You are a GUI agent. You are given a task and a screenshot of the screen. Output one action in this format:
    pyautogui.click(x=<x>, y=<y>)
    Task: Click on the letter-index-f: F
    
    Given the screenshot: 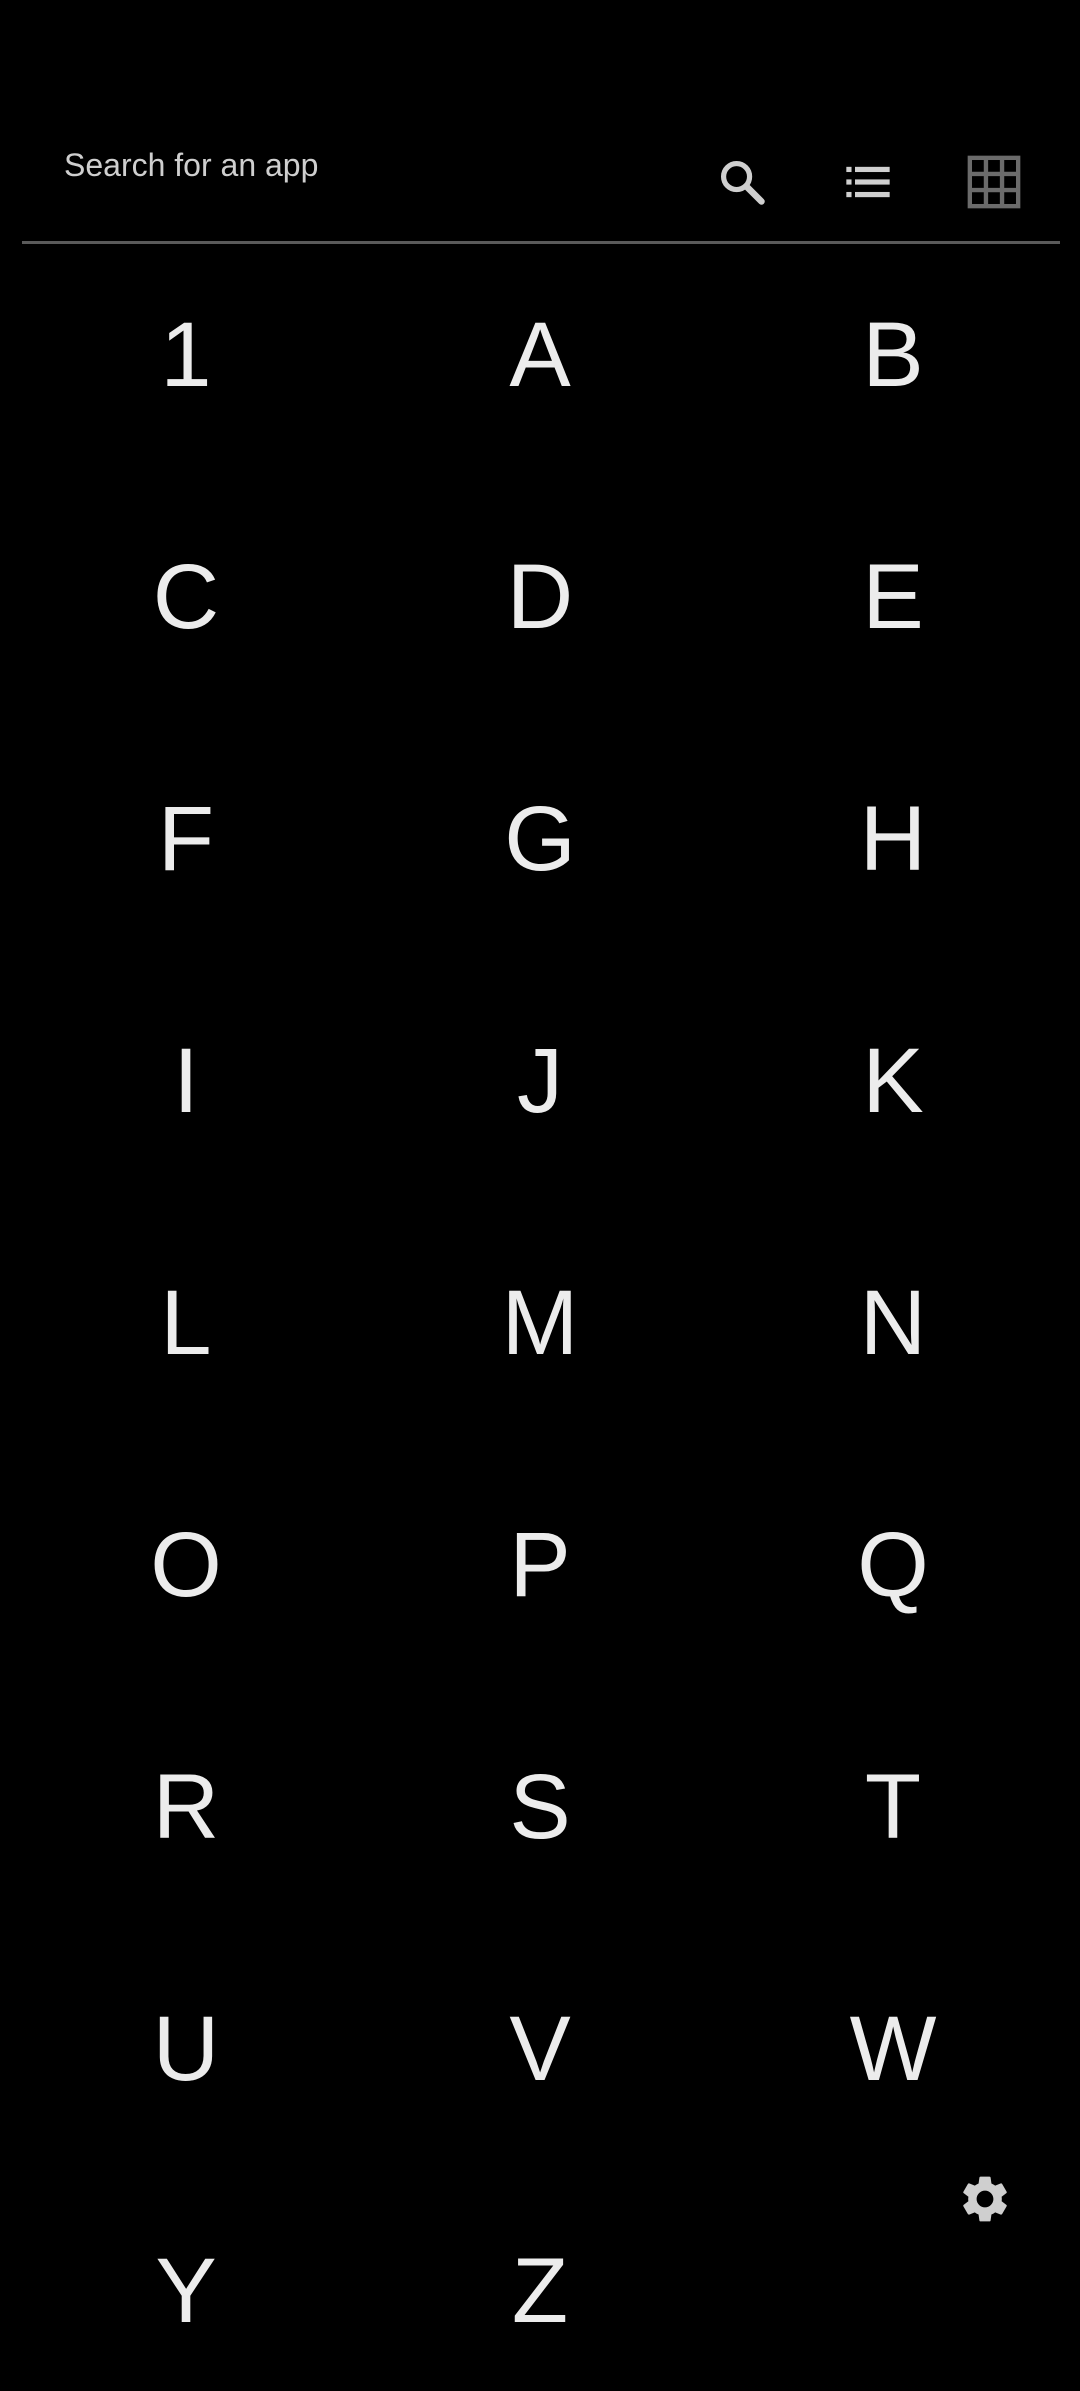 What is the action you would take?
    pyautogui.click(x=186, y=839)
    